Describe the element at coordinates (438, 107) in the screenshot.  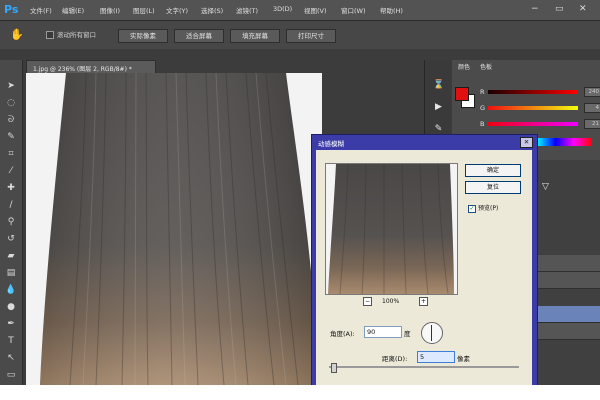
I see `actions-panel-icon: ▶` at that location.